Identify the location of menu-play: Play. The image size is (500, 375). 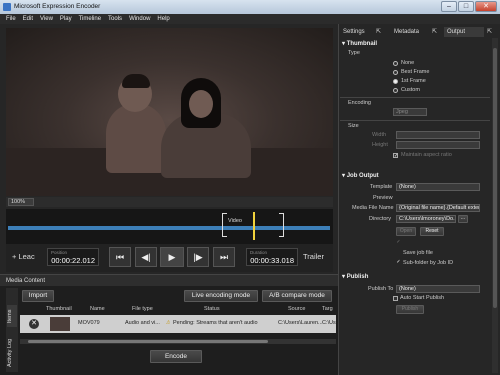
(66, 19).